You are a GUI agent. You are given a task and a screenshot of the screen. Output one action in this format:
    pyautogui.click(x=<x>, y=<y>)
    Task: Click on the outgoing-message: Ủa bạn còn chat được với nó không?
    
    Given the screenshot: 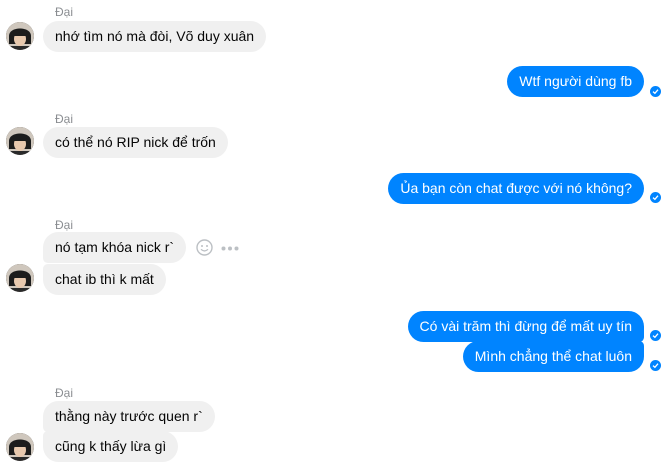 What is the action you would take?
    pyautogui.click(x=516, y=188)
    